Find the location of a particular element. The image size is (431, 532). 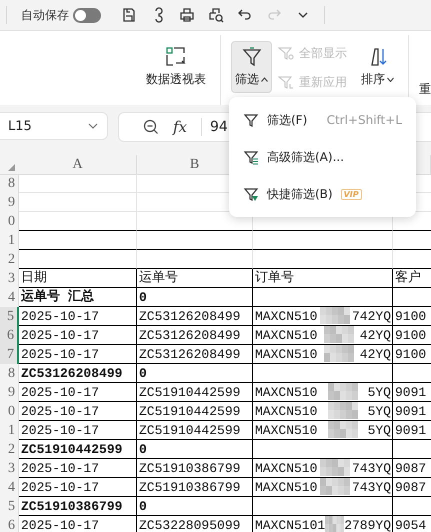

autosave-label: 自动保存 is located at coordinates (45, 15).